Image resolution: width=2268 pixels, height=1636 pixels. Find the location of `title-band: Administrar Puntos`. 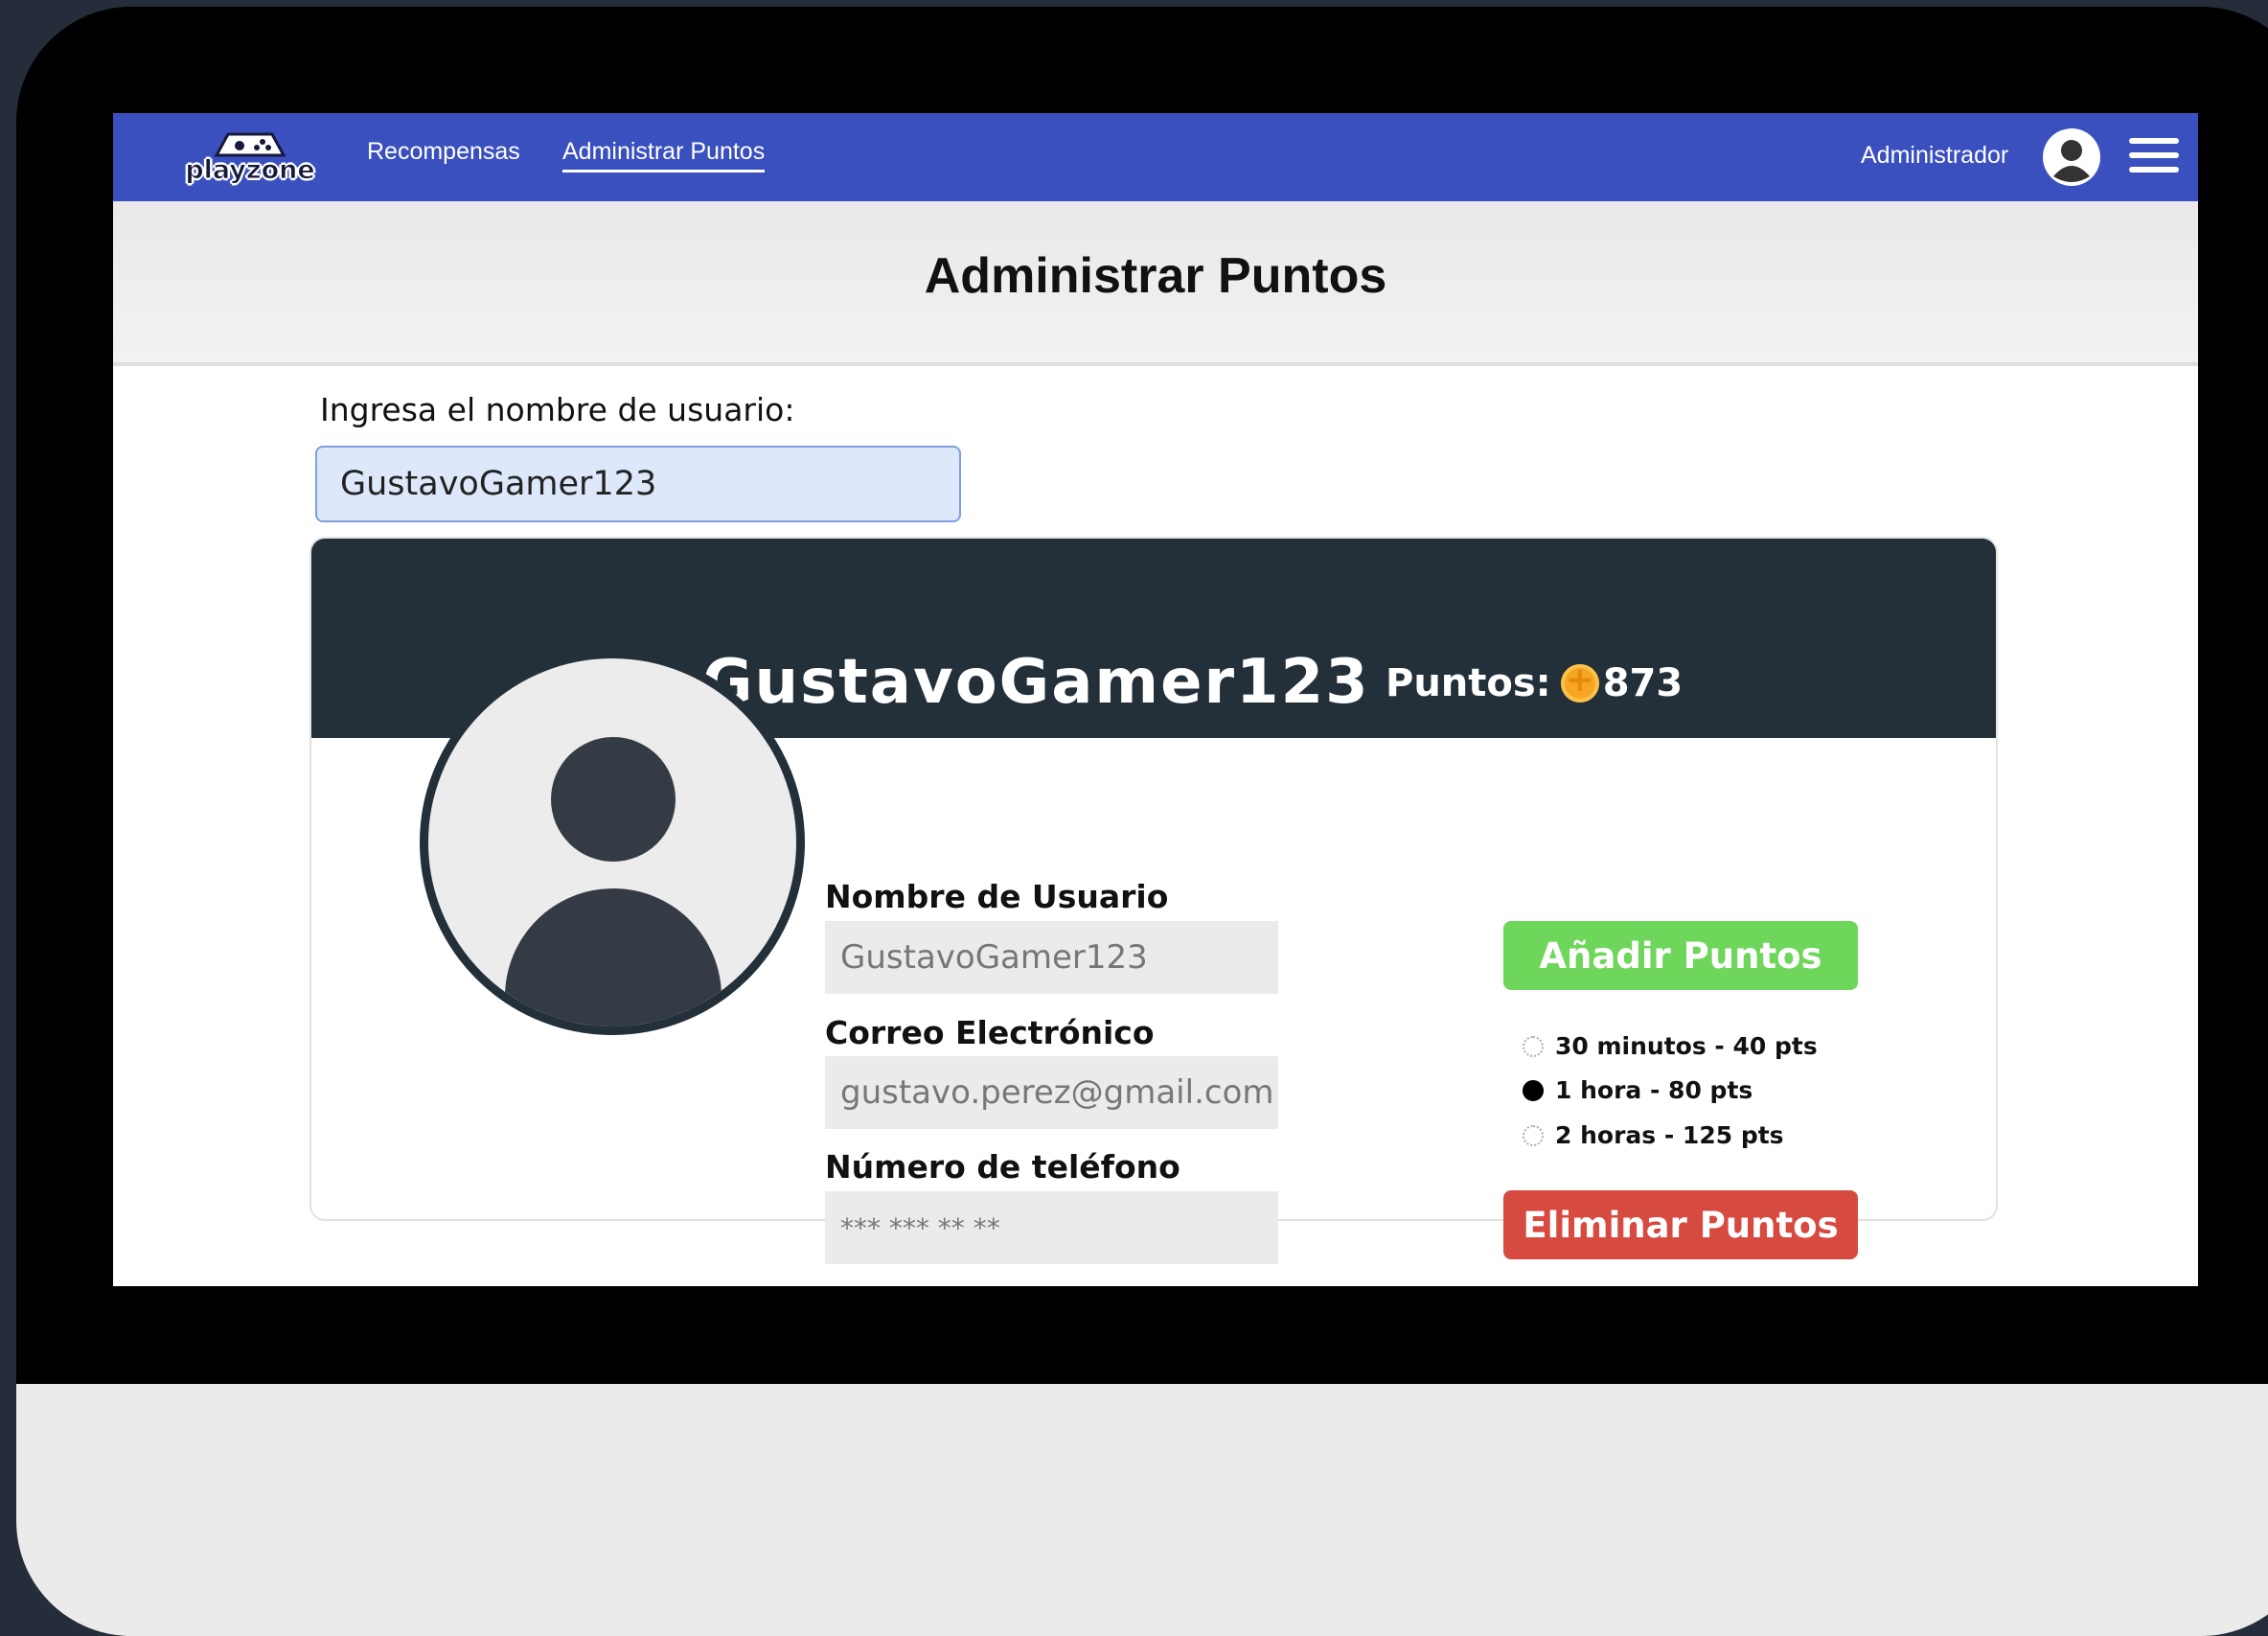

title-band: Administrar Puntos is located at coordinates (1155, 283).